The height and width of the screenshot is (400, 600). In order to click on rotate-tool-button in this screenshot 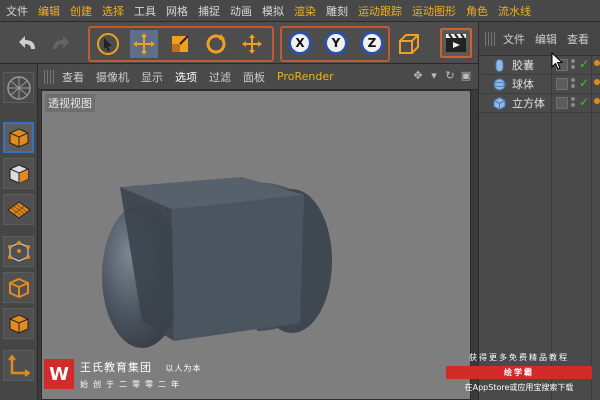, I will do `click(216, 44)`.